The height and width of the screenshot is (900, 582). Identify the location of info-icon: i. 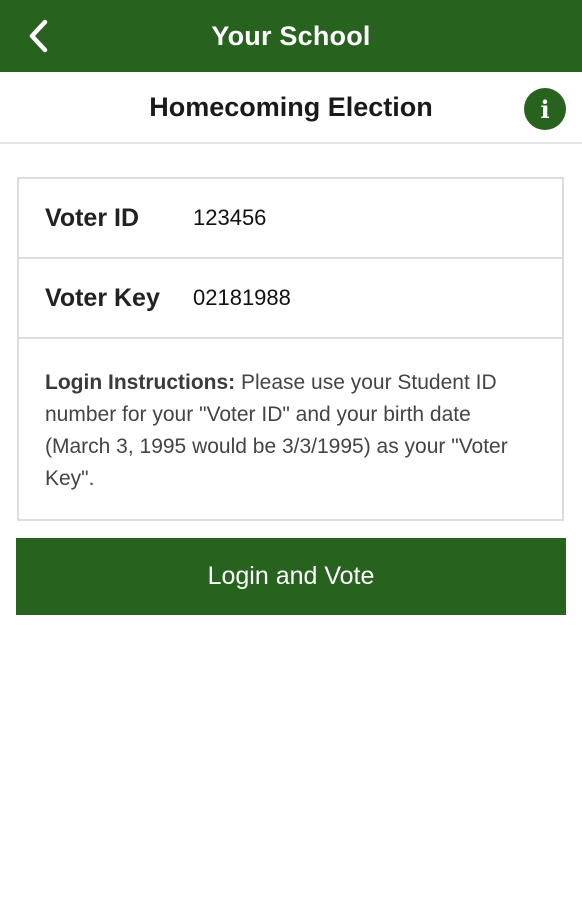
(545, 109).